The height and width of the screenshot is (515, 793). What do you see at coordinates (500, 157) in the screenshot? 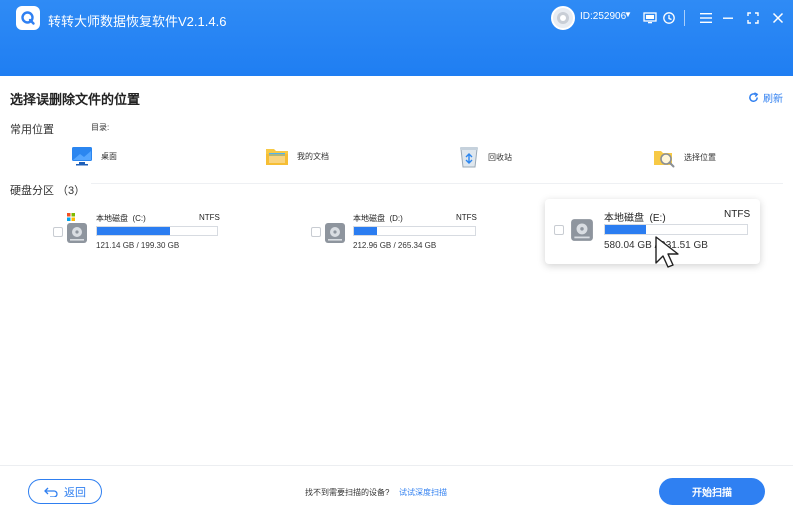
I see `location-label: 回收站` at bounding box center [500, 157].